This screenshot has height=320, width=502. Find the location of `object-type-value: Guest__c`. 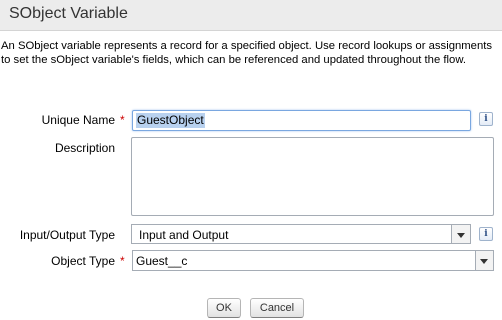

object-type-value: Guest__c is located at coordinates (162, 261).